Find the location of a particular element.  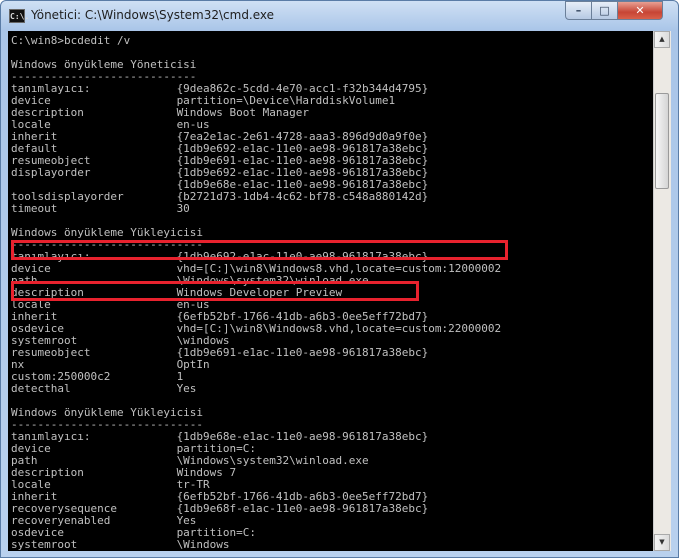

console-line: Windows önyükleme Yöneticisi is located at coordinates (104, 64).